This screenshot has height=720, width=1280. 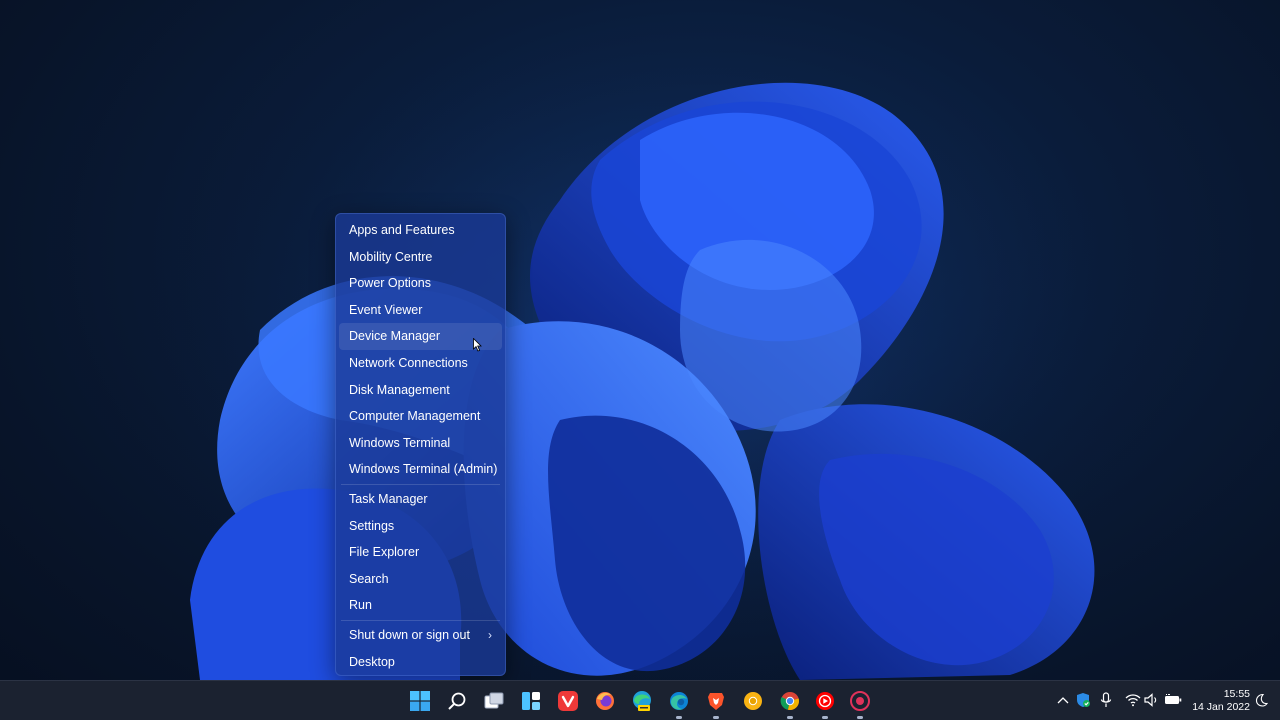 What do you see at coordinates (420, 579) in the screenshot?
I see `menu-item-search: Search` at bounding box center [420, 579].